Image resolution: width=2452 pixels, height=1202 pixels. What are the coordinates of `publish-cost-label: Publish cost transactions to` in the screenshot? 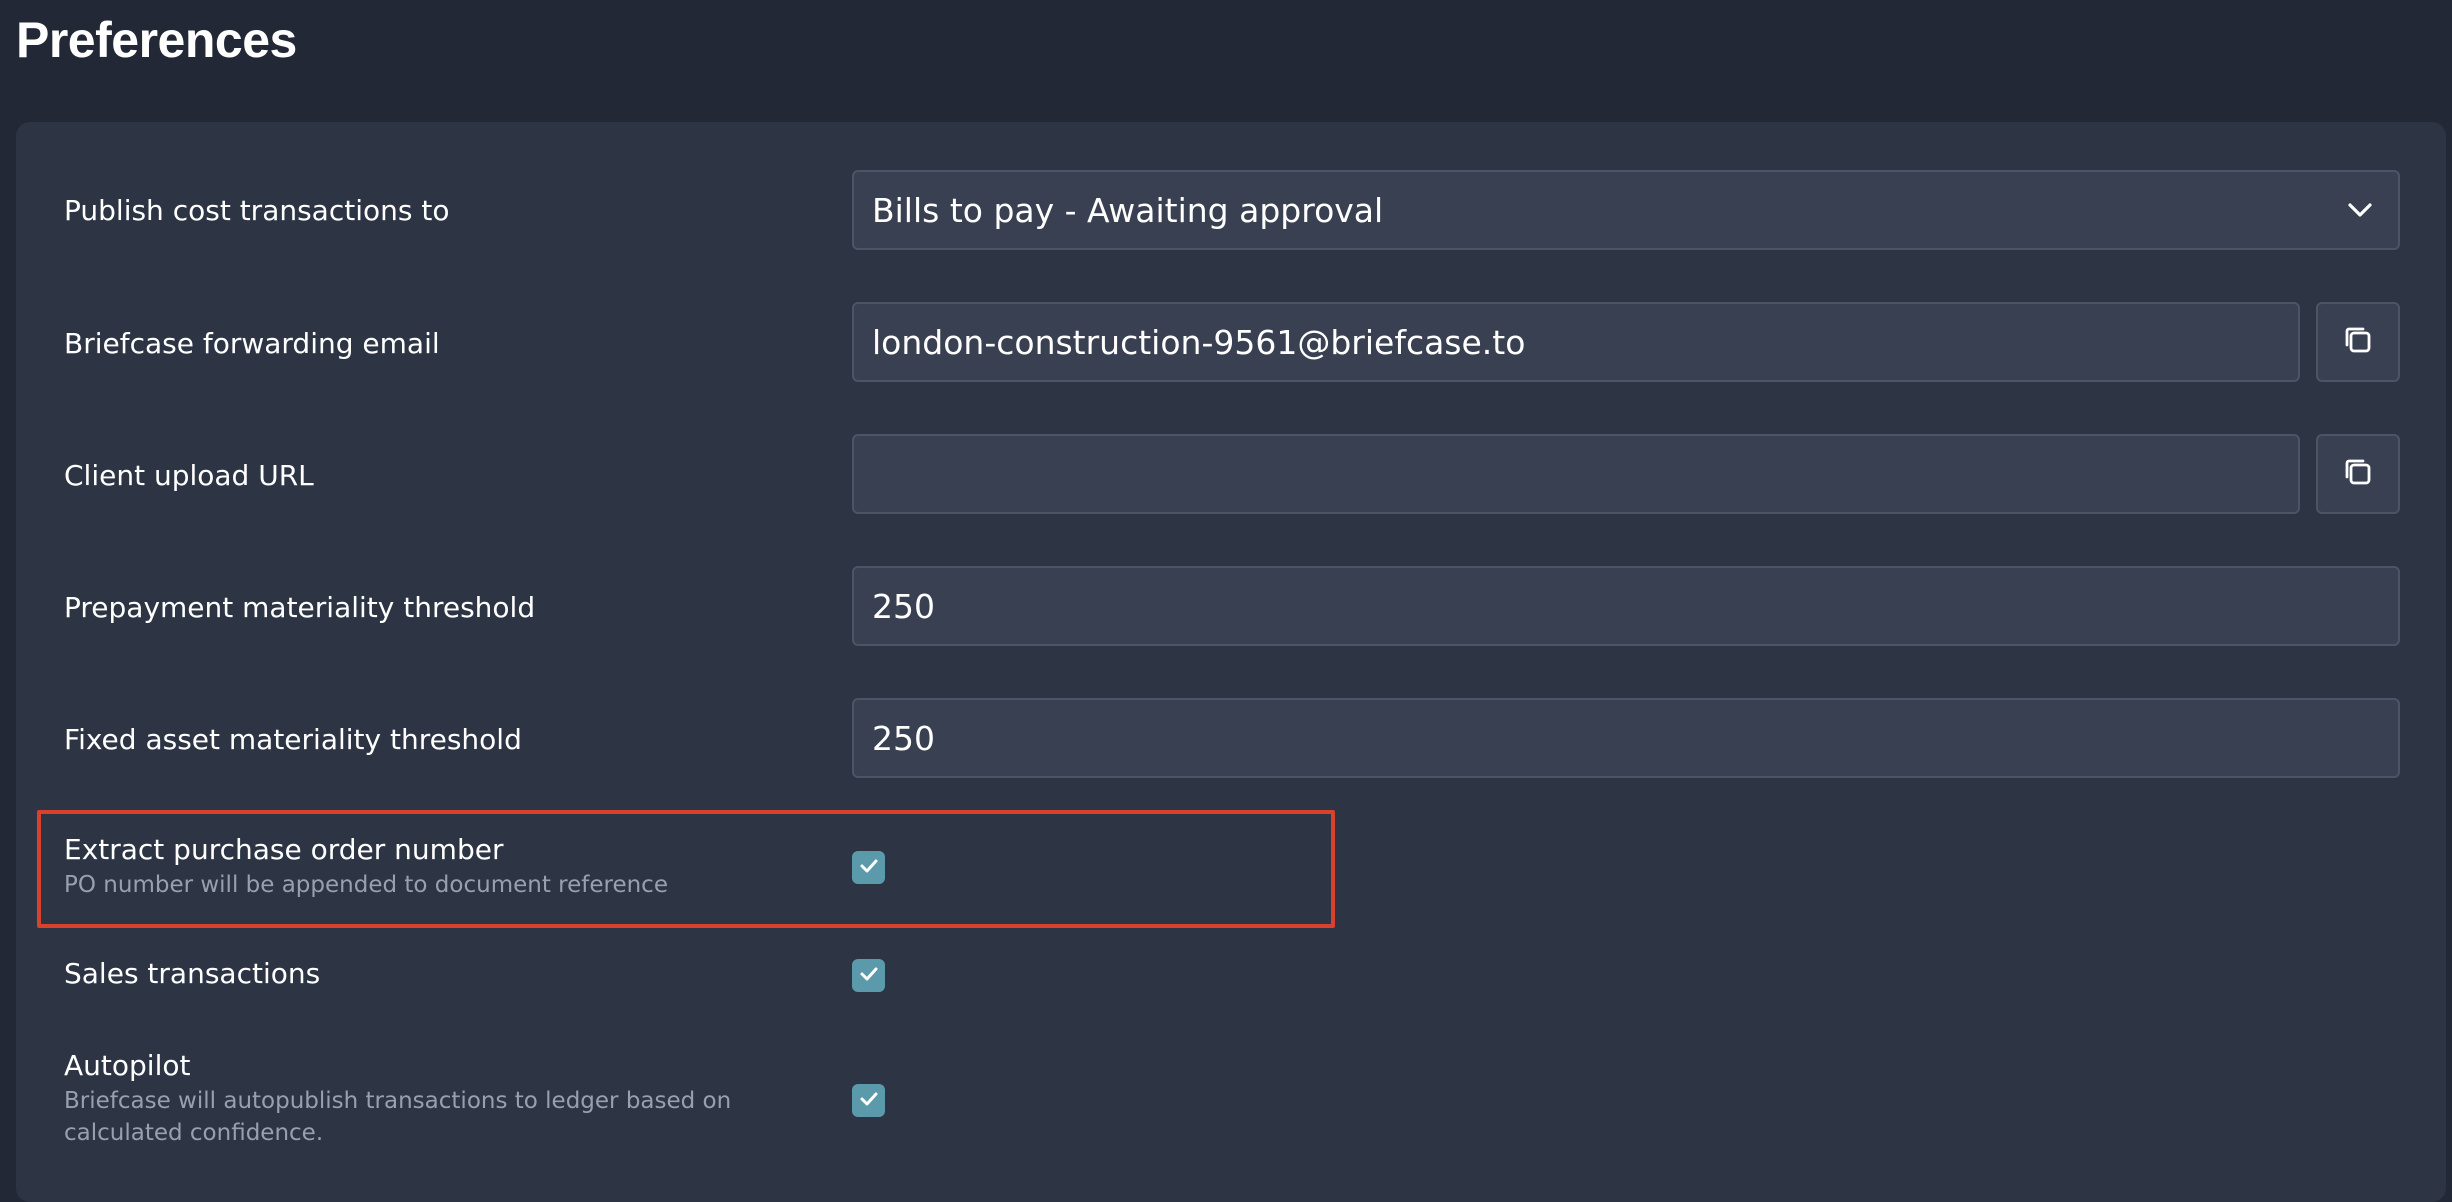 It's located at (257, 210).